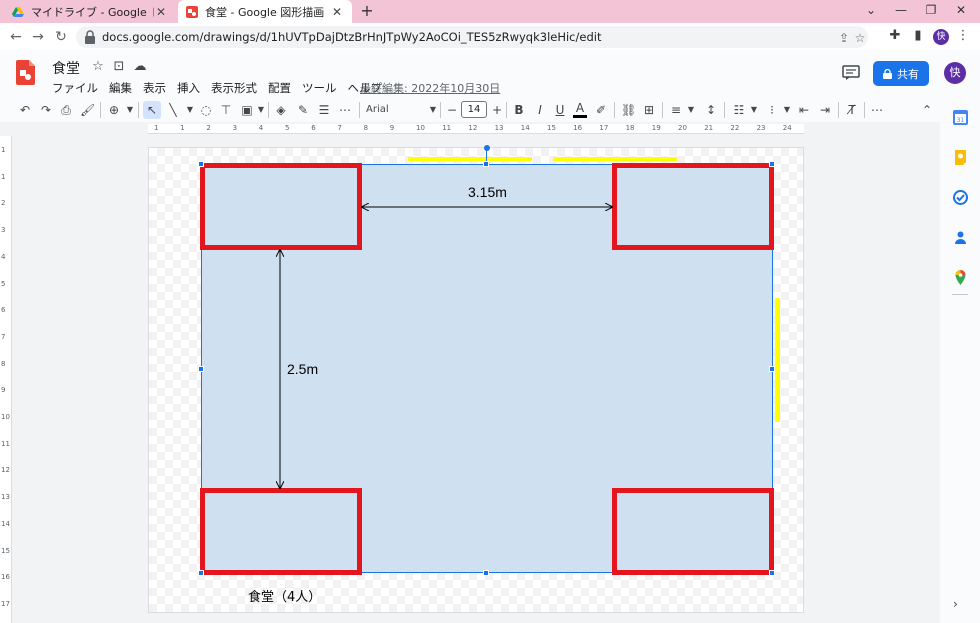  I want to click on table-top-left, so click(281, 206).